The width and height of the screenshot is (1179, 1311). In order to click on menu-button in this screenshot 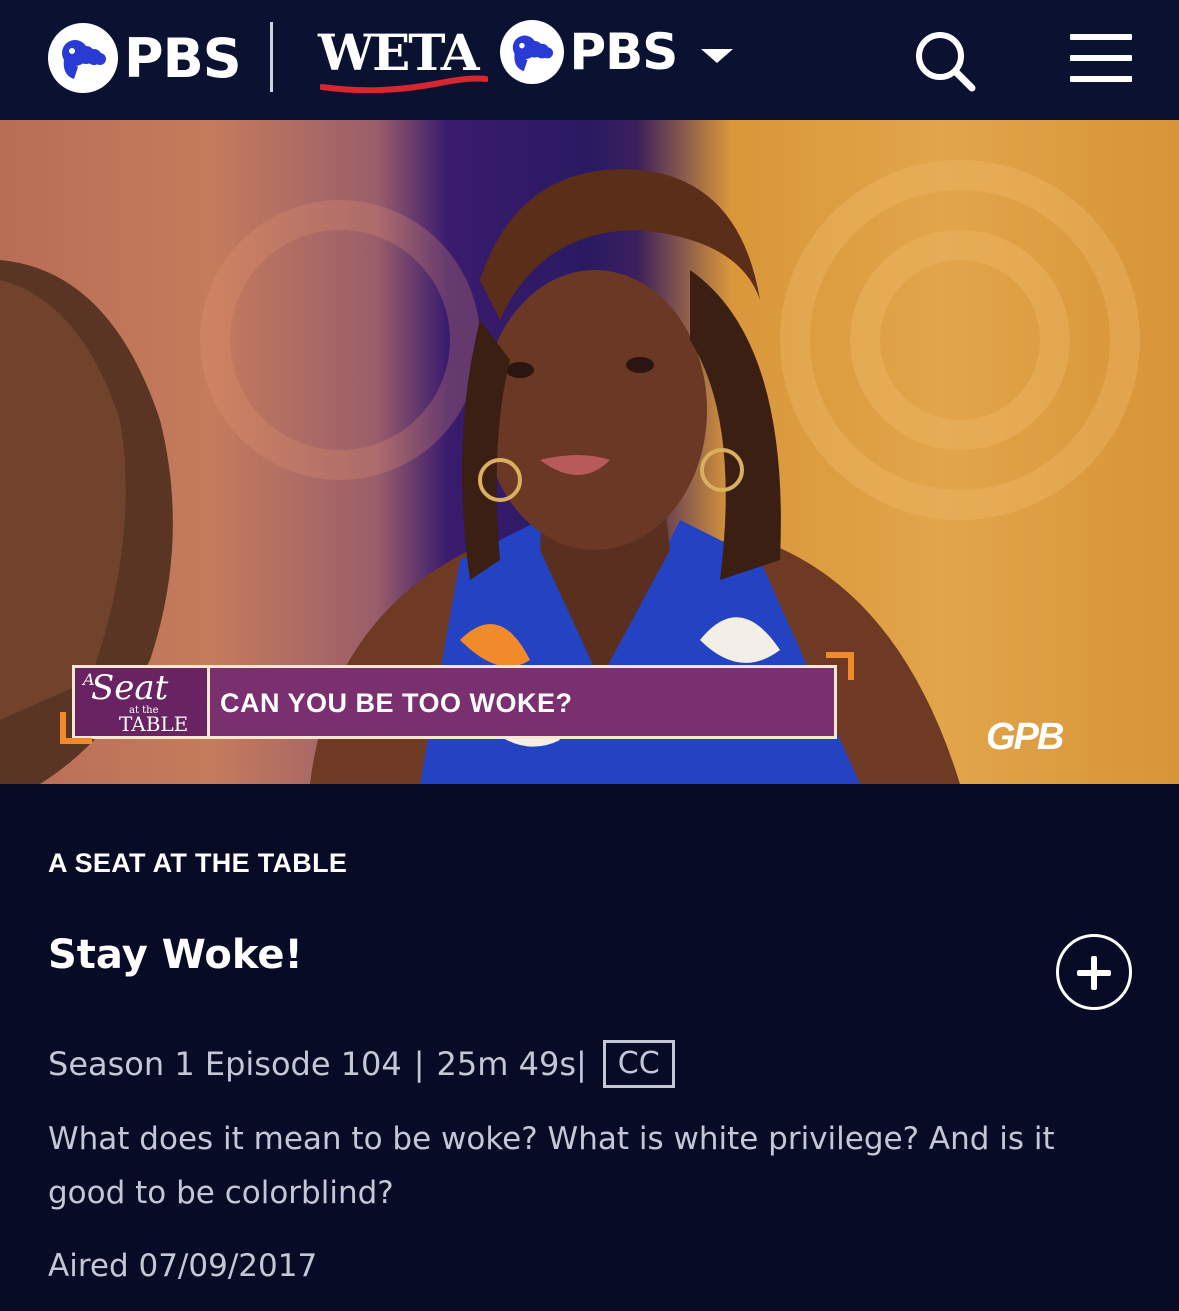, I will do `click(1101, 60)`.